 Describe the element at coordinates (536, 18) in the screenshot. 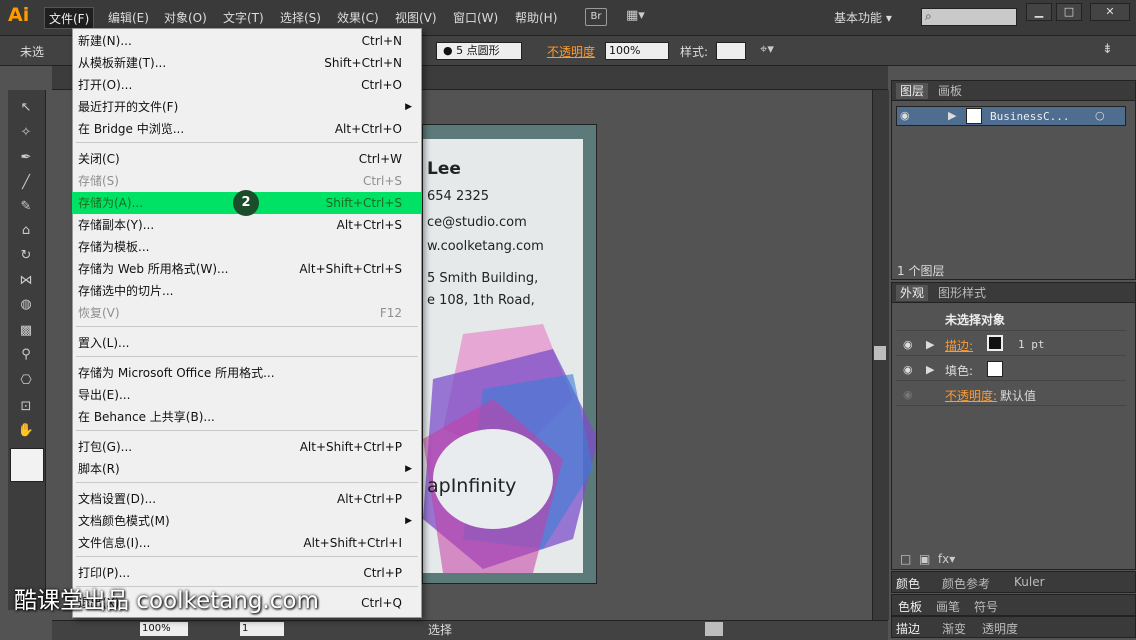

I see `menu-help: 帮助(H)` at that location.